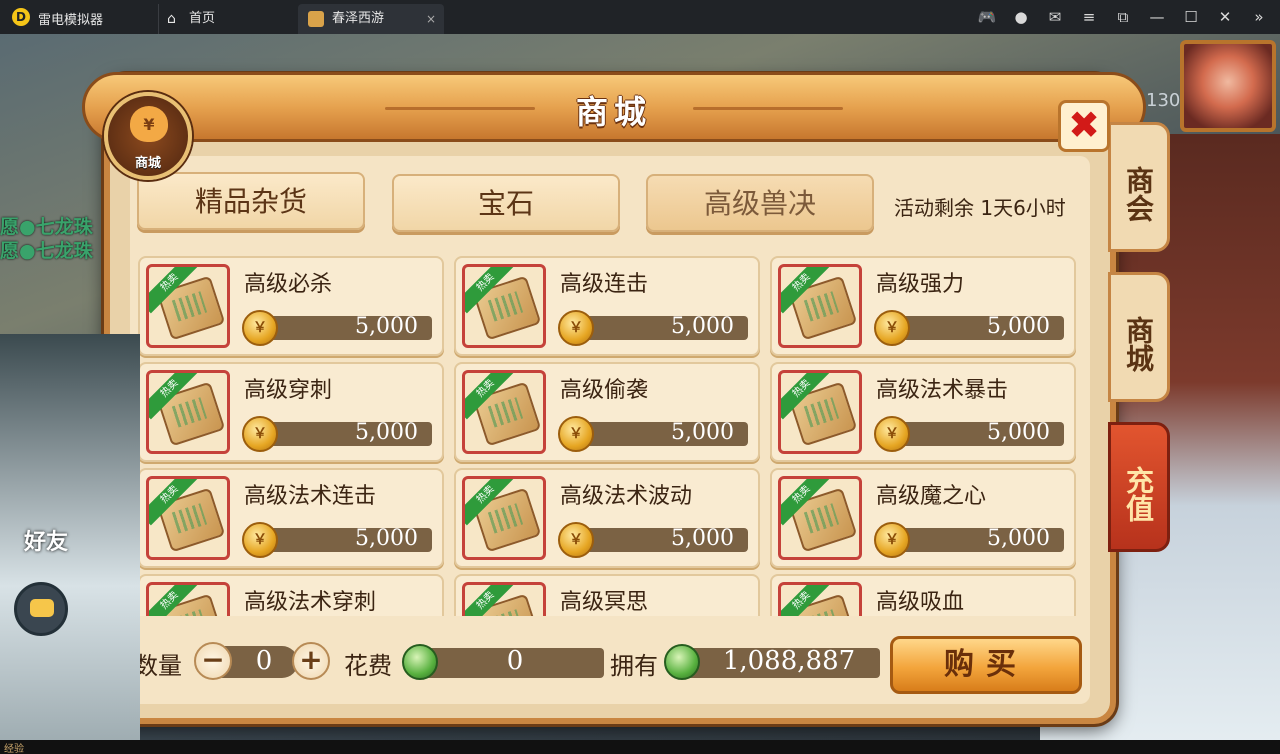 The image size is (1280, 754). What do you see at coordinates (310, 602) in the screenshot?
I see `item-name: 高级法术穿刺` at bounding box center [310, 602].